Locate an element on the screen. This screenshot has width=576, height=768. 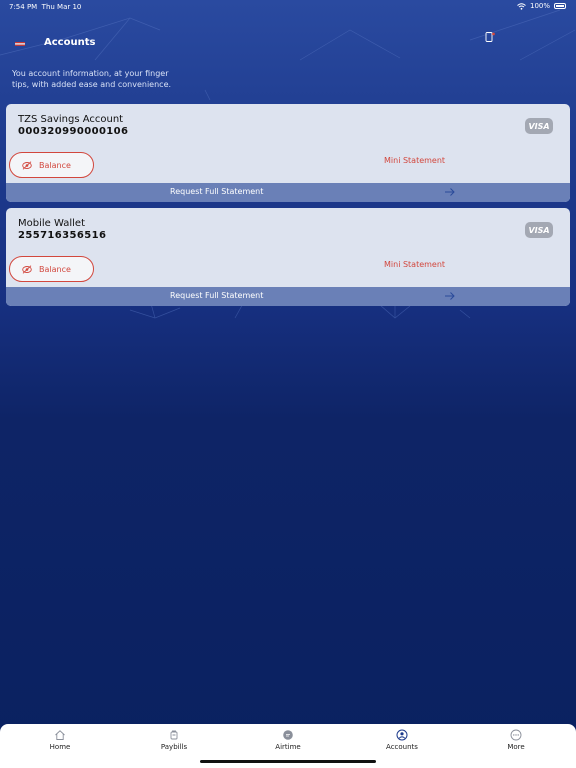
logout-button is located at coordinates (490, 35).